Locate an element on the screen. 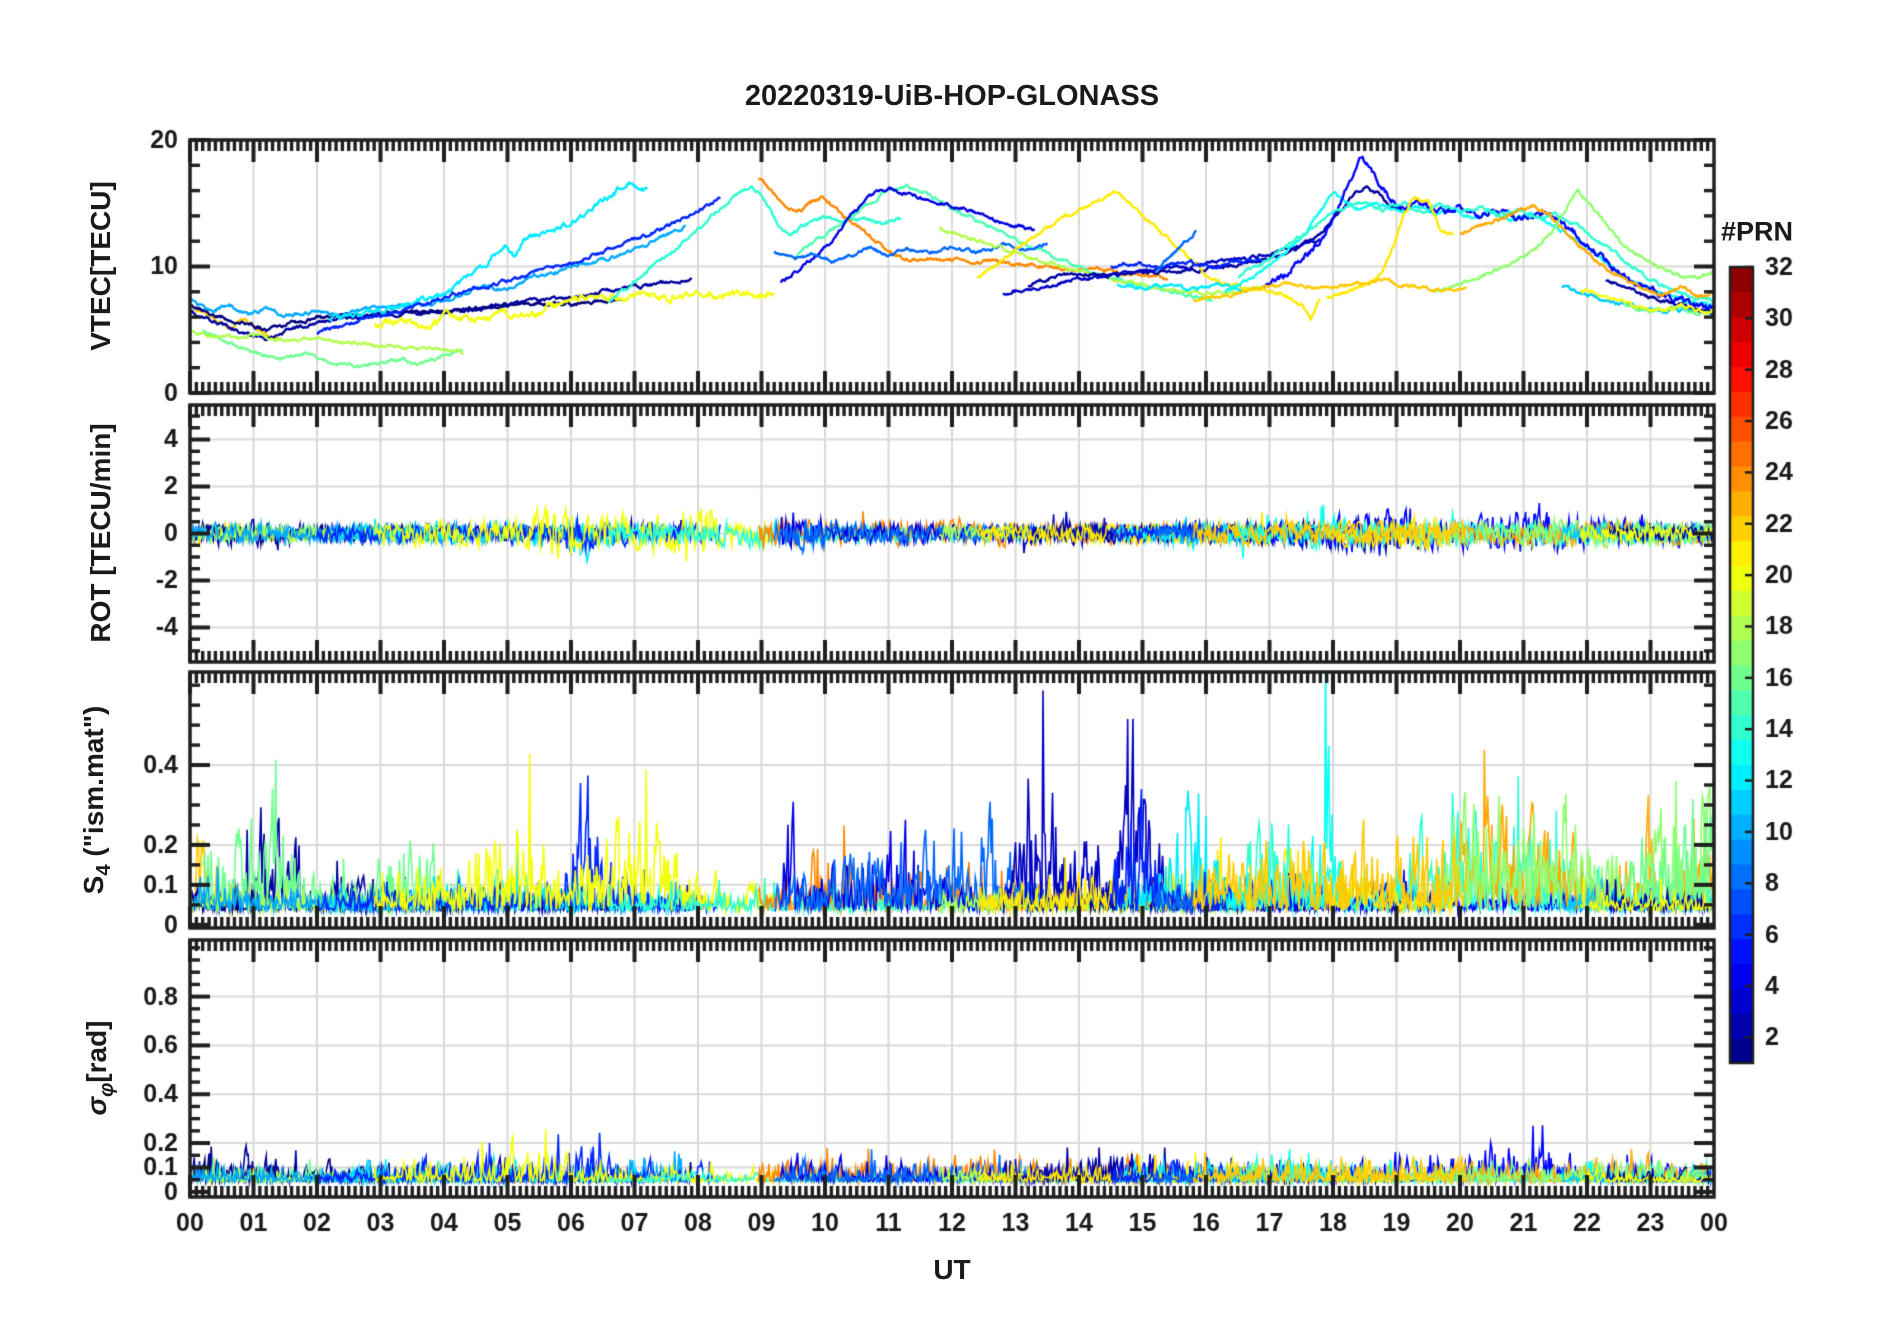 The image size is (1902, 1330). vtec-ylabel: VTEC[TECU] is located at coordinates (101, 266).